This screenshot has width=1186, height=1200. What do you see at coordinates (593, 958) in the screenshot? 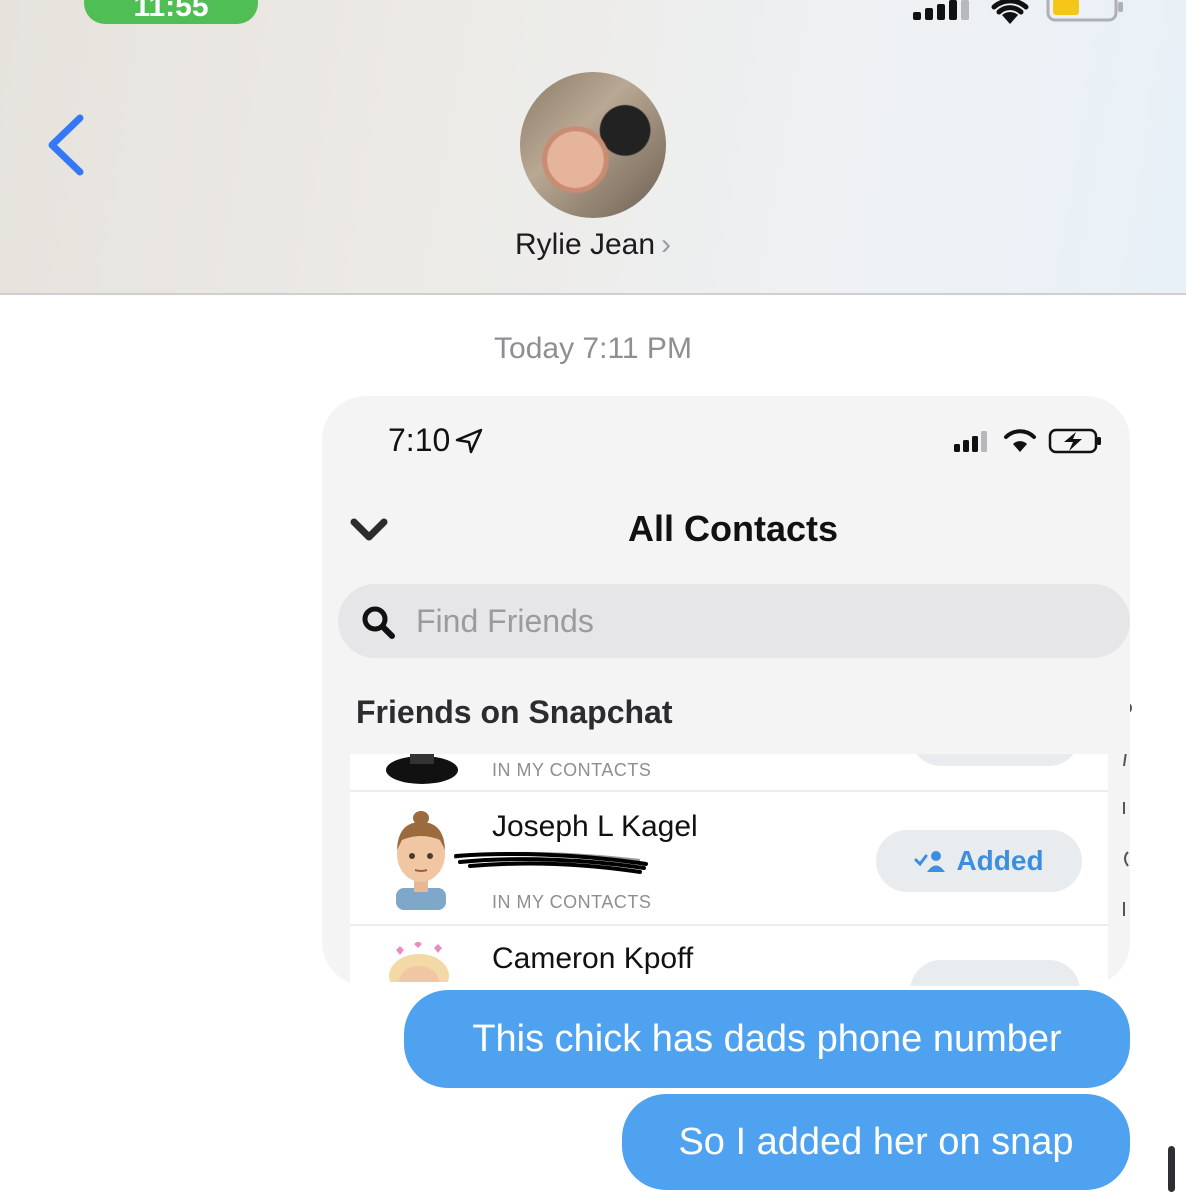
I see `contact-name: Cameron Kpoff` at bounding box center [593, 958].